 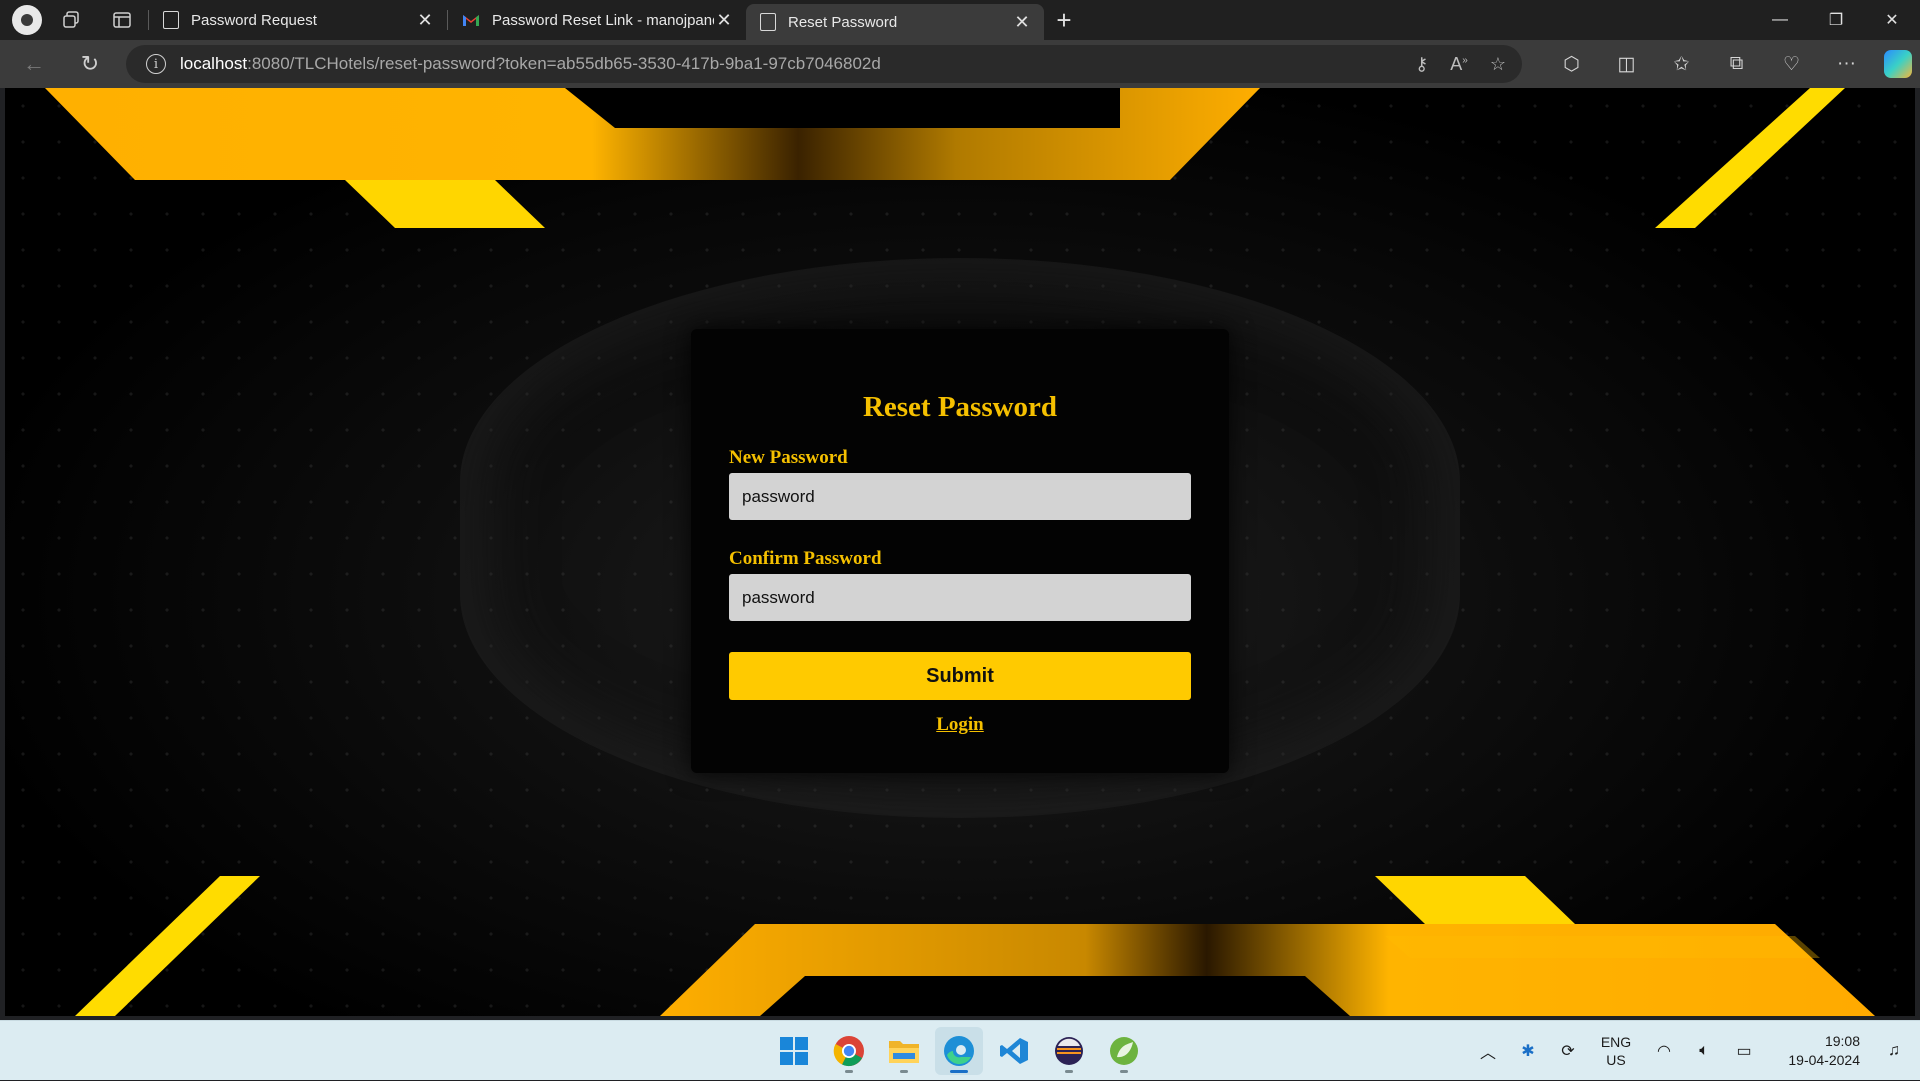 What do you see at coordinates (1014, 1051) in the screenshot?
I see `vscode-icon` at bounding box center [1014, 1051].